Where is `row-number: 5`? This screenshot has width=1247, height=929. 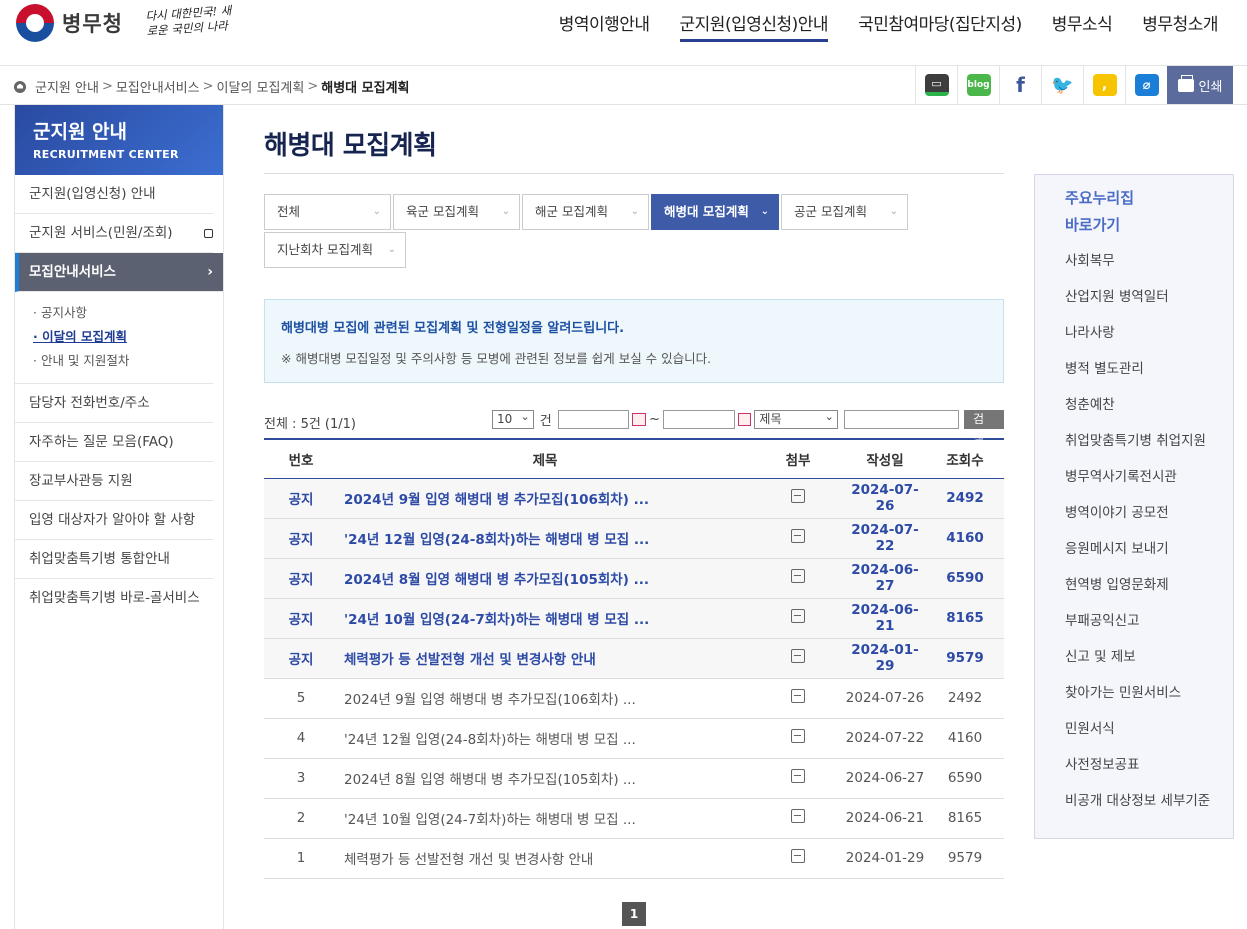
row-number: 5 is located at coordinates (301, 698).